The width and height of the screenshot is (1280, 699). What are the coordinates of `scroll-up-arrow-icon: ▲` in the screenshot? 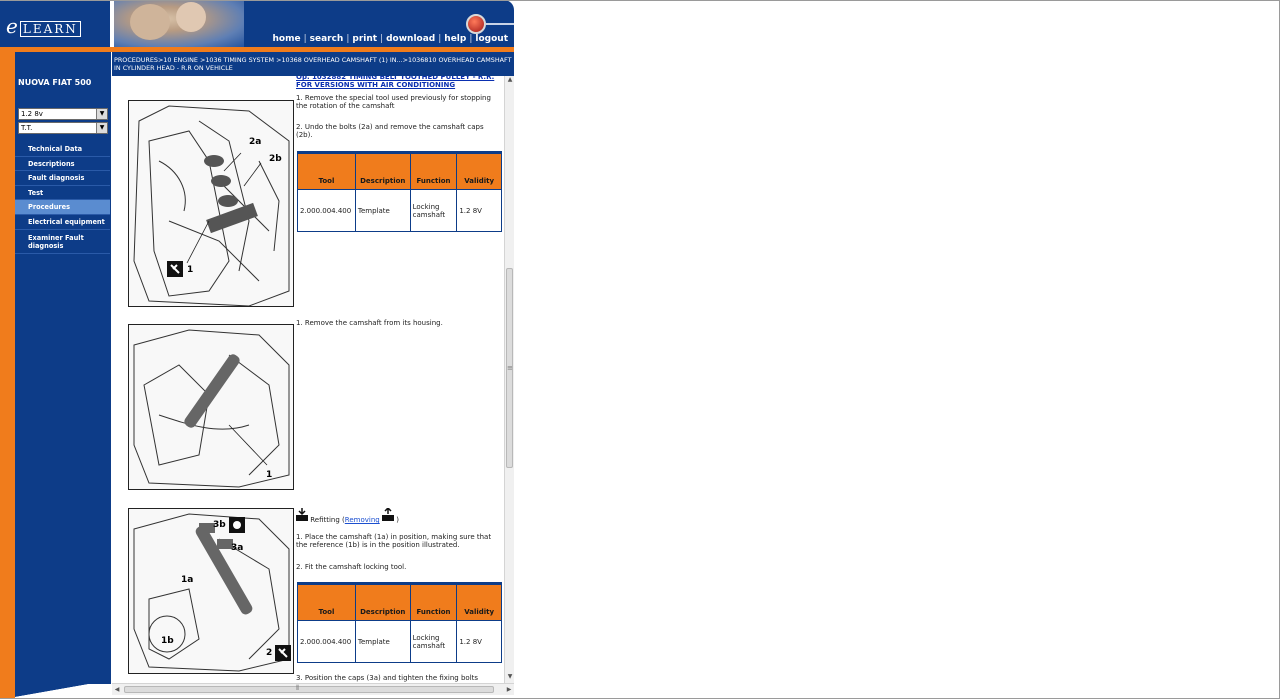 It's located at (510, 81).